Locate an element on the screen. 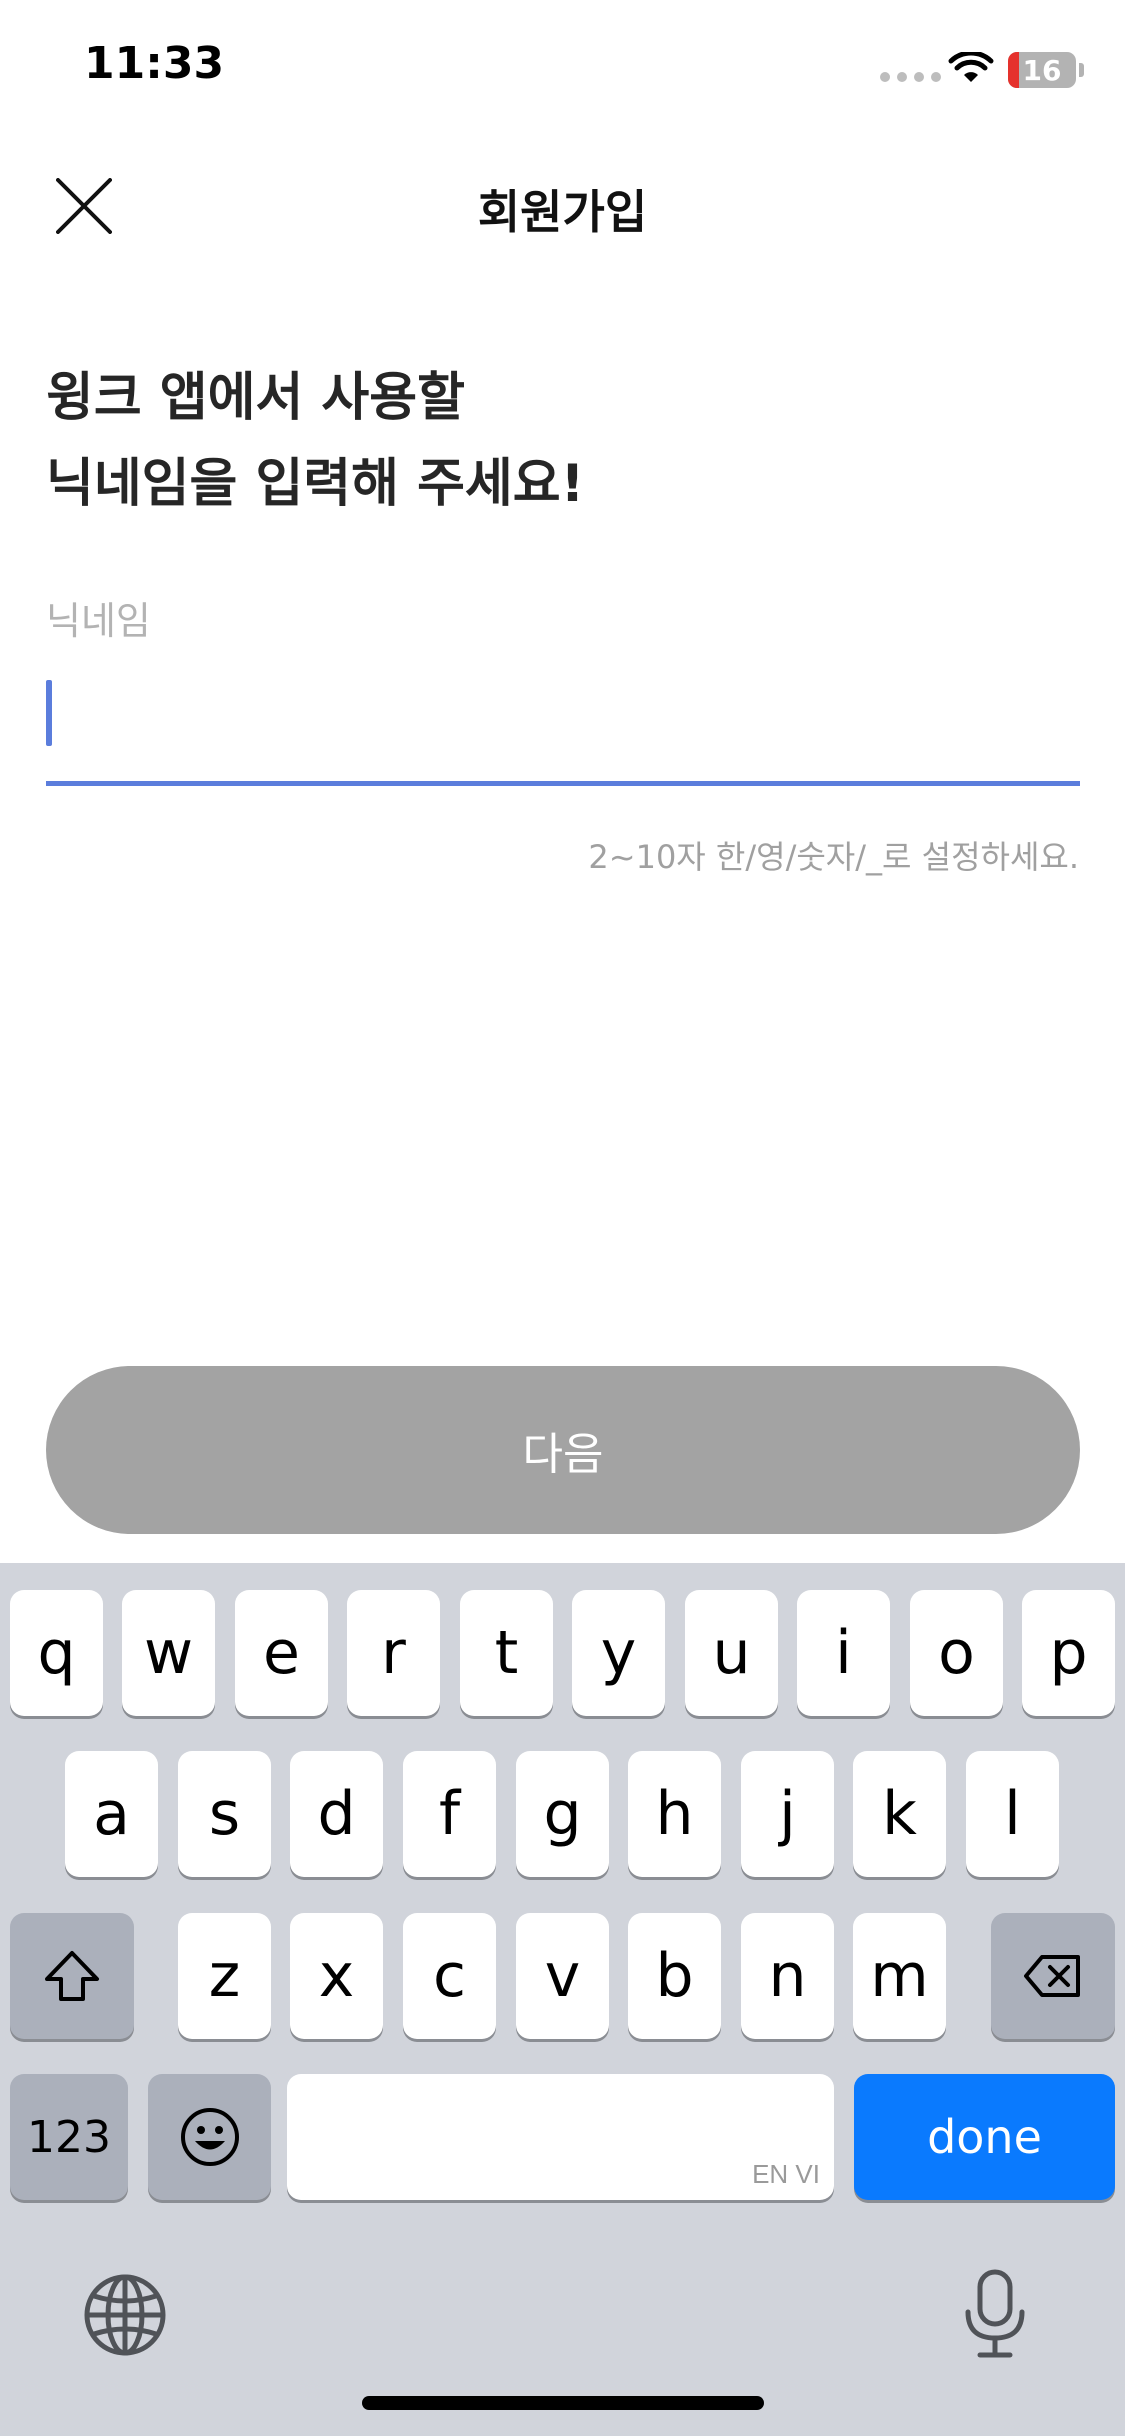  key-l: l is located at coordinates (1012, 1814).